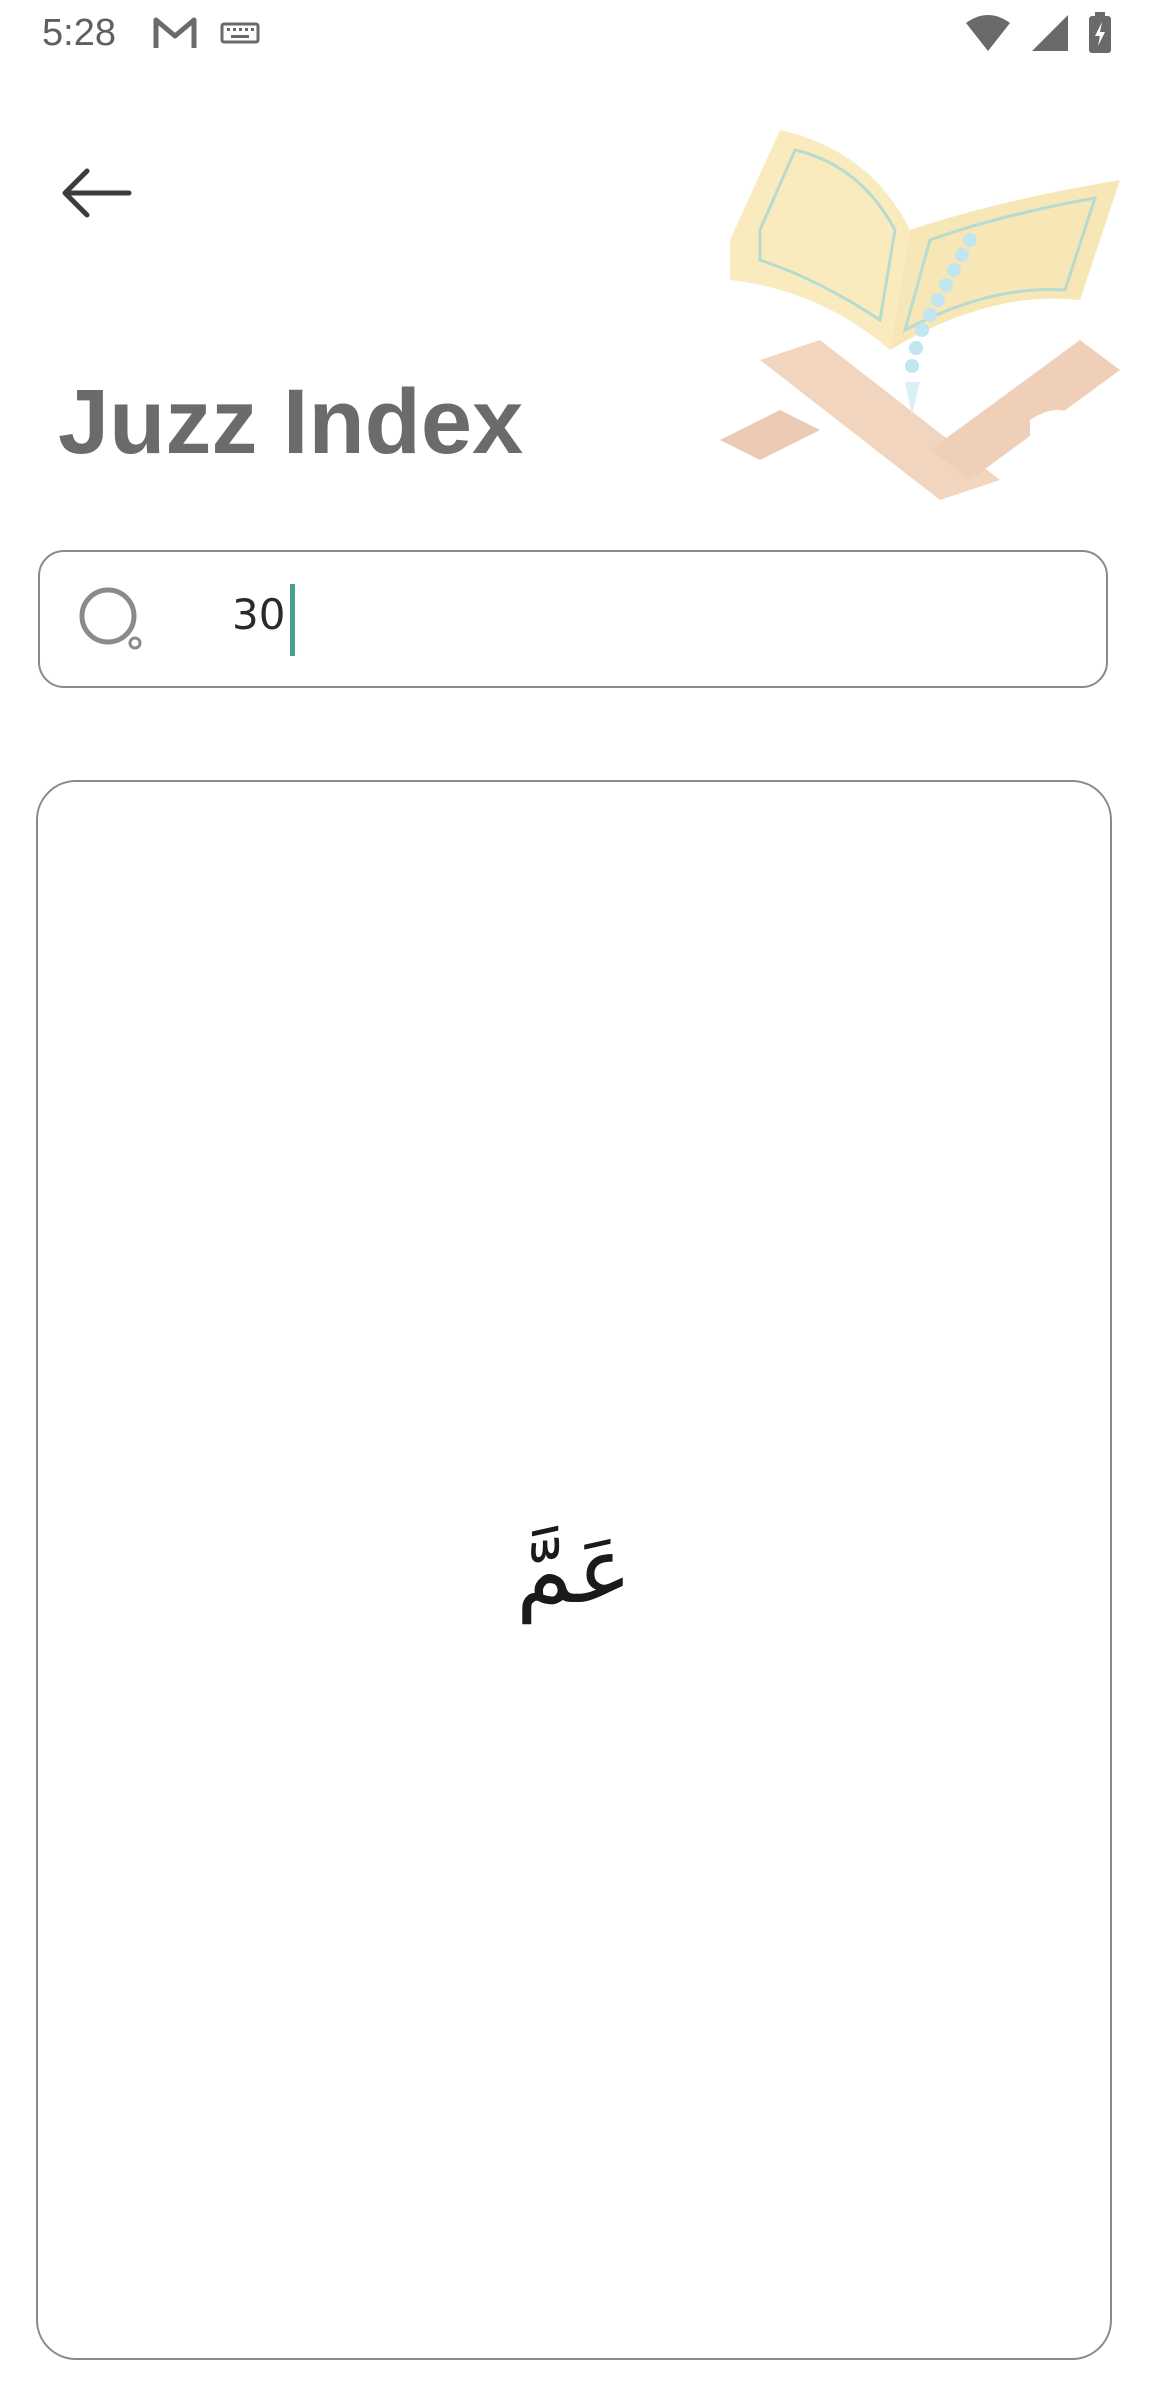 The image size is (1160, 2400). I want to click on search-input: 30, so click(258, 614).